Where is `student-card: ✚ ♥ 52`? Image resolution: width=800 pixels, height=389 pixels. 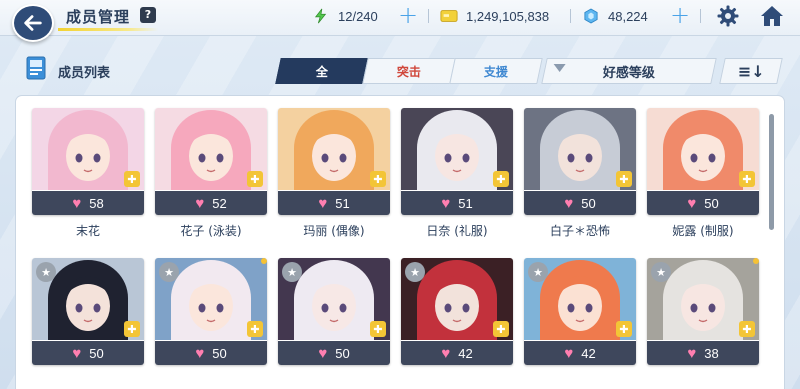
student-card: ✚ ♥ 52 is located at coordinates (211, 161).